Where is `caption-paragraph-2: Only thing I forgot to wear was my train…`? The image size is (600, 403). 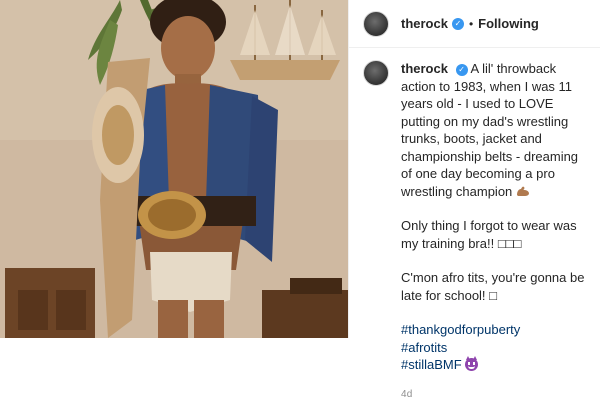
caption-paragraph-2: Only thing I forgot to wear was my train… is located at coordinates (493, 234).